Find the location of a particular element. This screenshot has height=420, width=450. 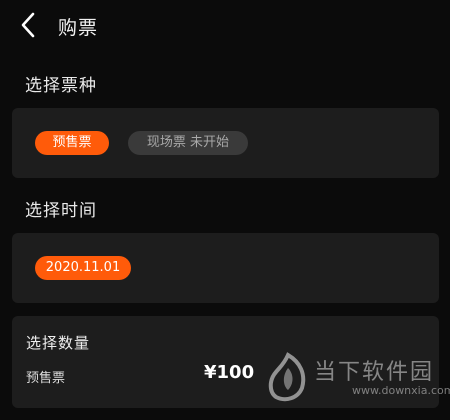

quantity-ticket-name: 预售票 is located at coordinates (46, 378).